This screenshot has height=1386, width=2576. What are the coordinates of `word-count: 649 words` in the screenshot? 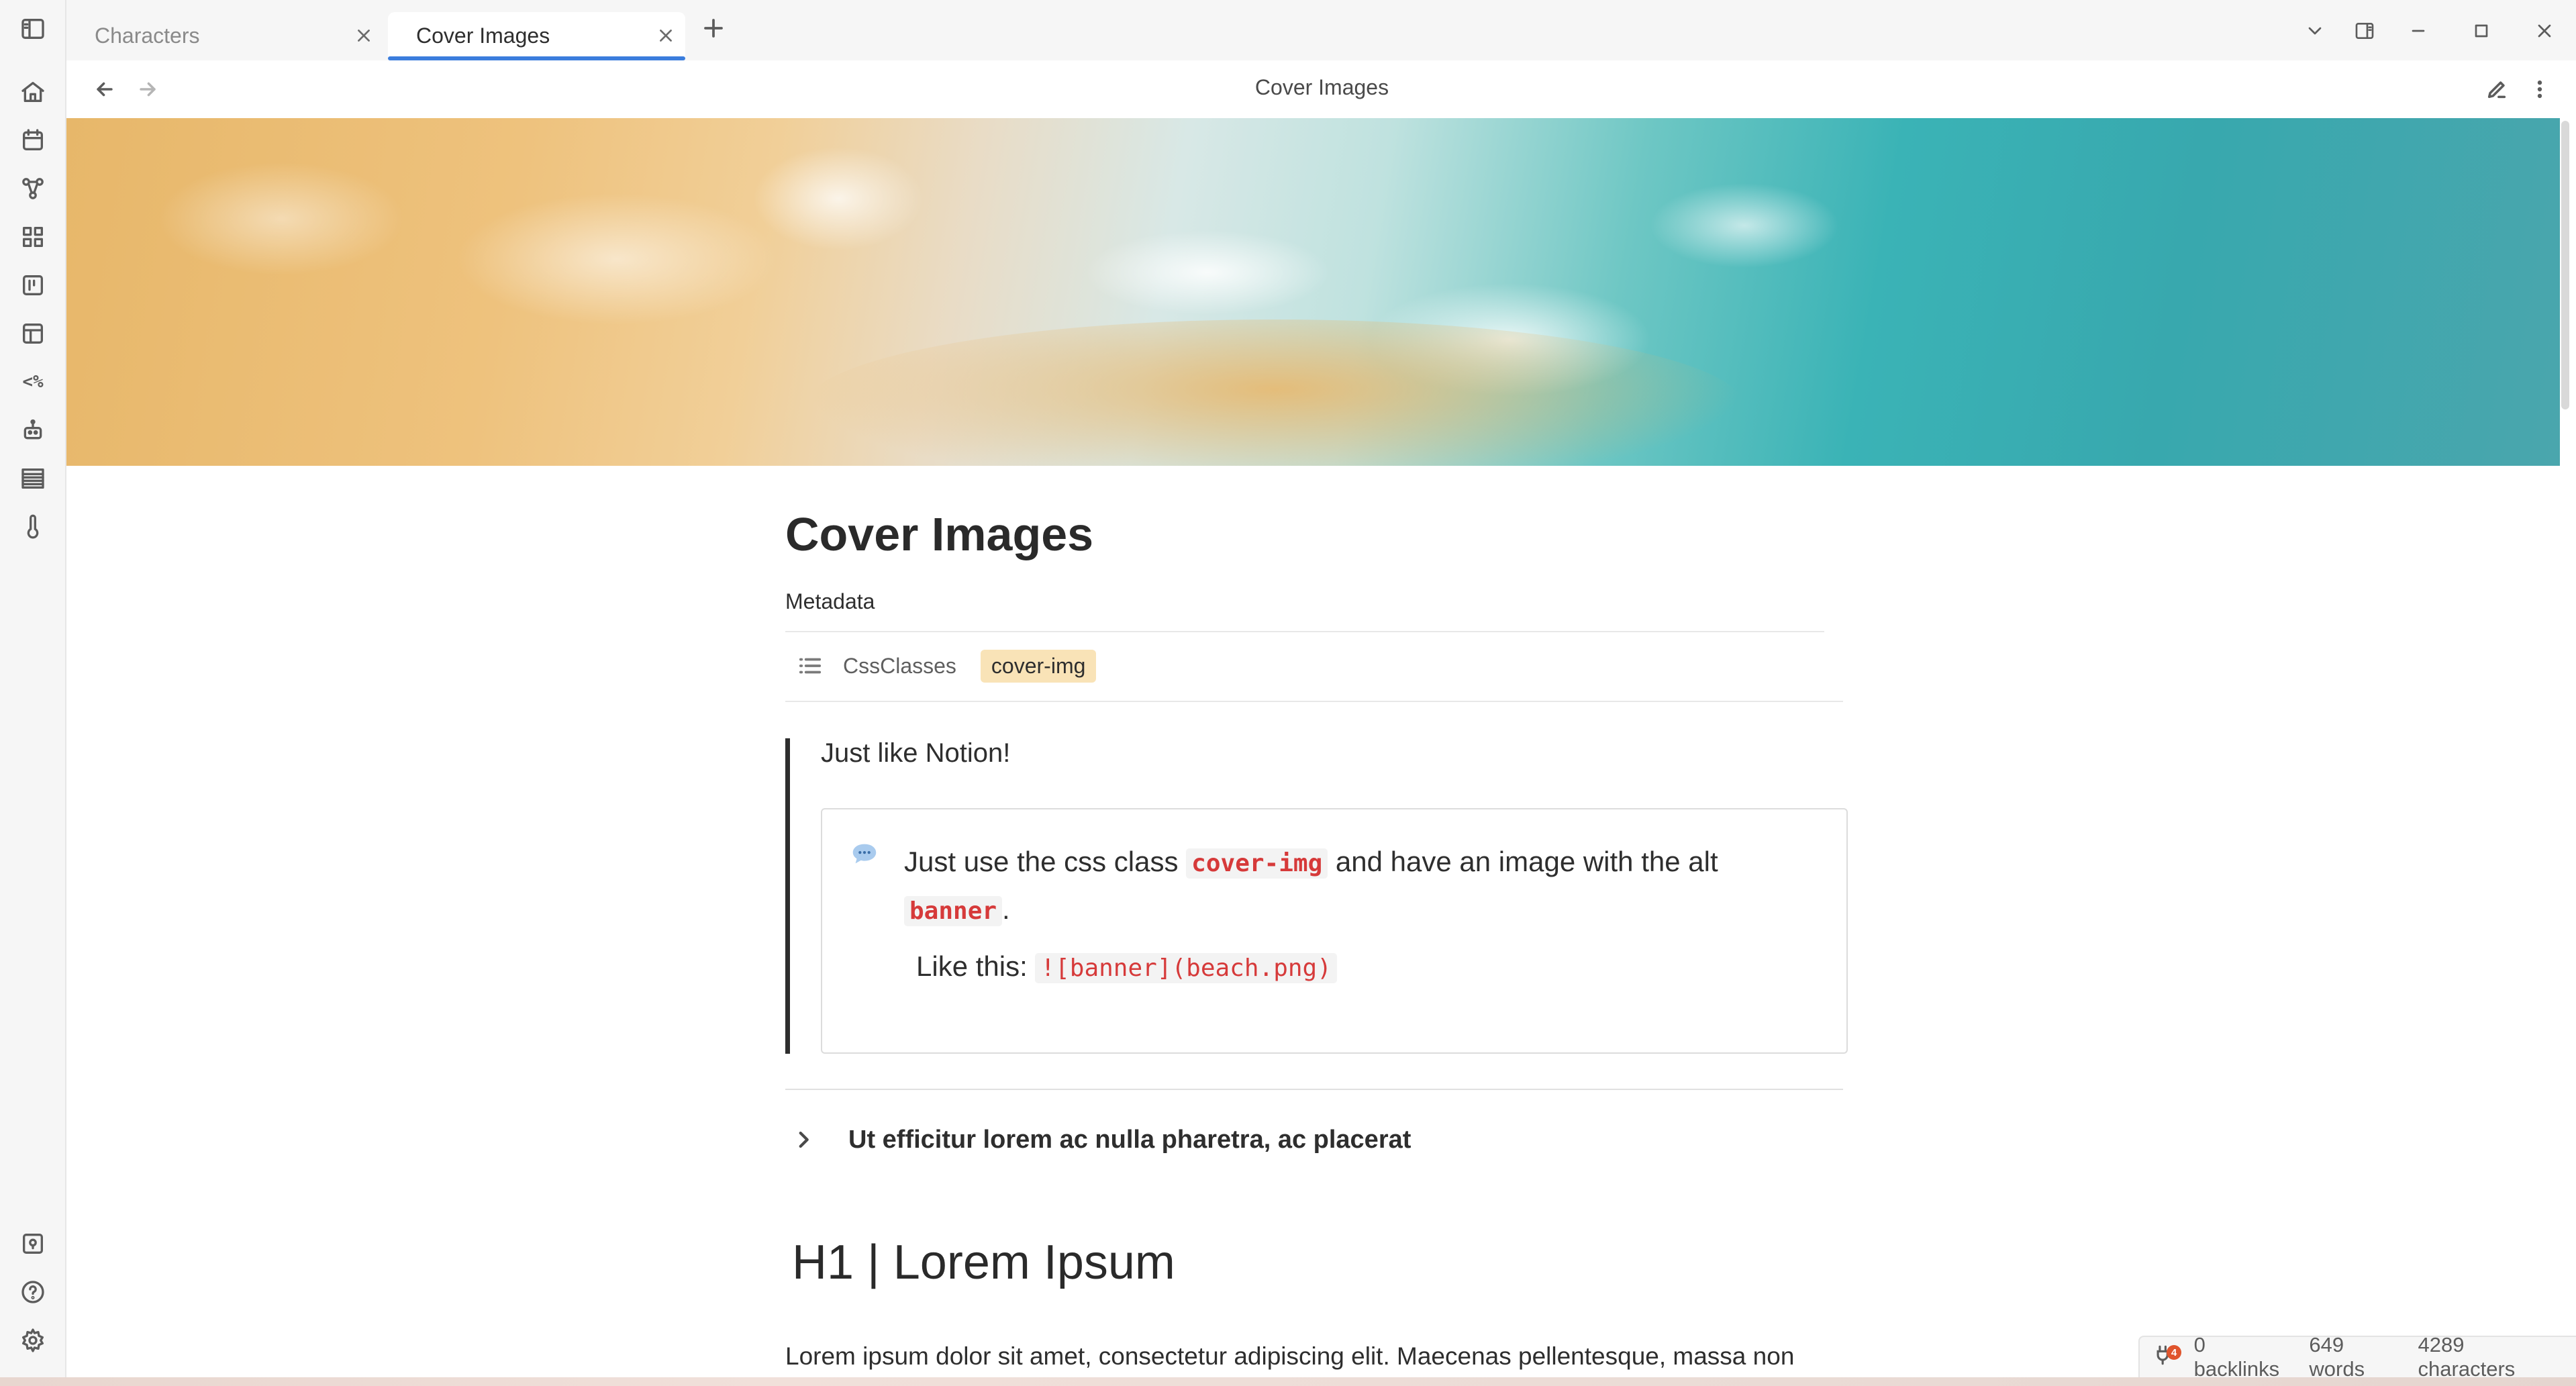 It's located at (2337, 1357).